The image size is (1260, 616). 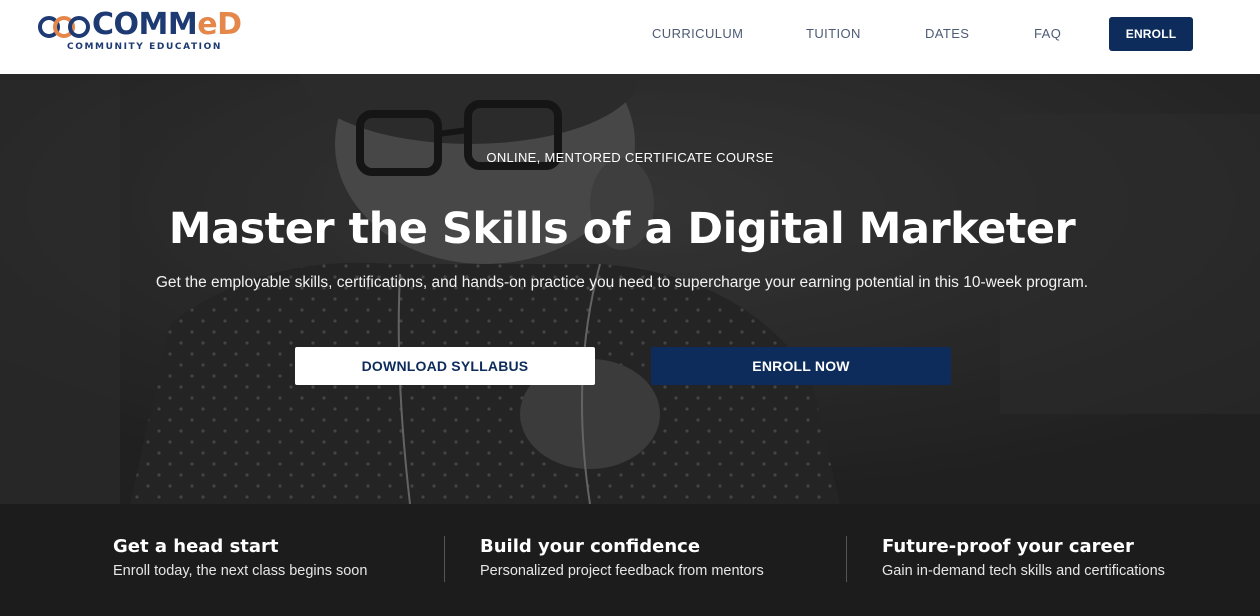 I want to click on nav-link-faq: FAQ, so click(x=1047, y=33).